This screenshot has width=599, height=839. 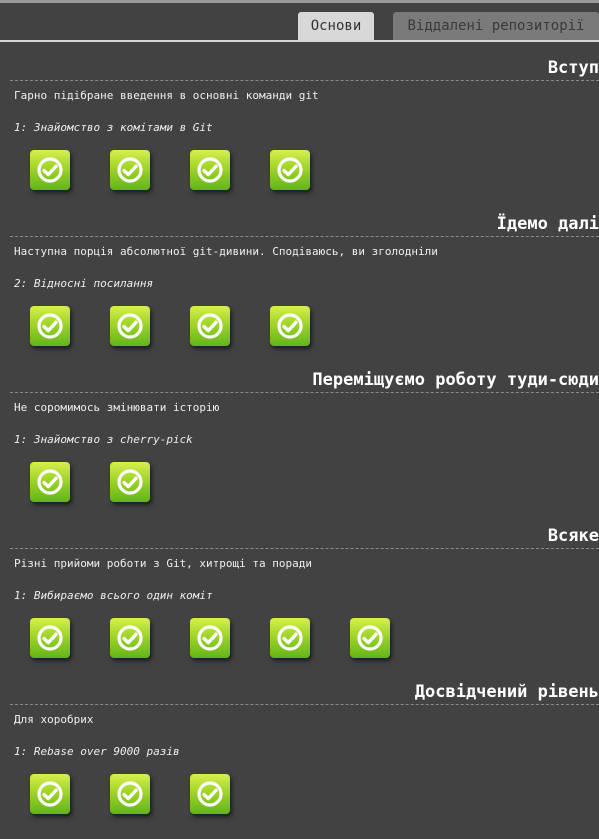 What do you see at coordinates (506, 692) in the screenshot?
I see `section-title: Досвідчений рівень` at bounding box center [506, 692].